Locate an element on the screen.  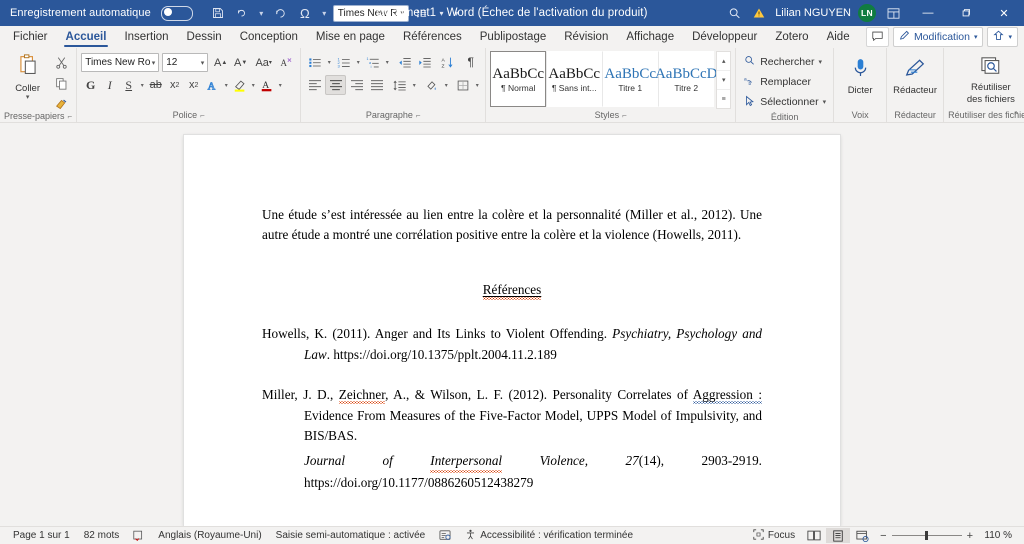
undo-dropdown-icon: ▾ is located at coordinates (261, 13).